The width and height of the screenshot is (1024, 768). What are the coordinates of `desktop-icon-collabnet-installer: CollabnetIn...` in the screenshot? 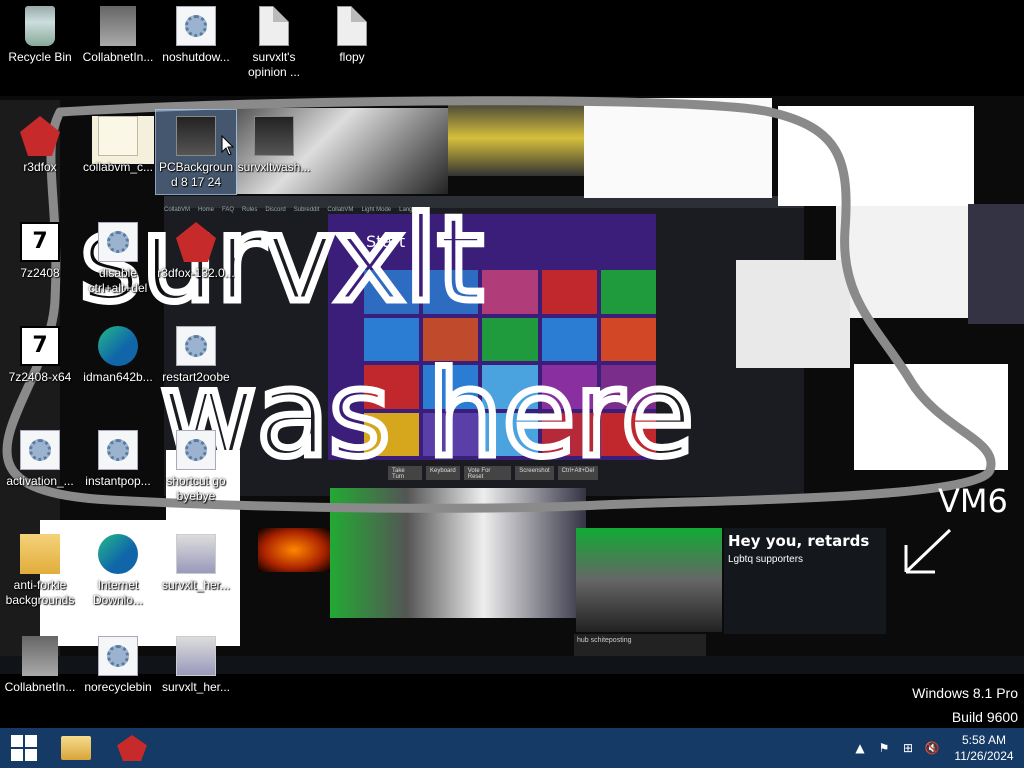 It's located at (118, 35).